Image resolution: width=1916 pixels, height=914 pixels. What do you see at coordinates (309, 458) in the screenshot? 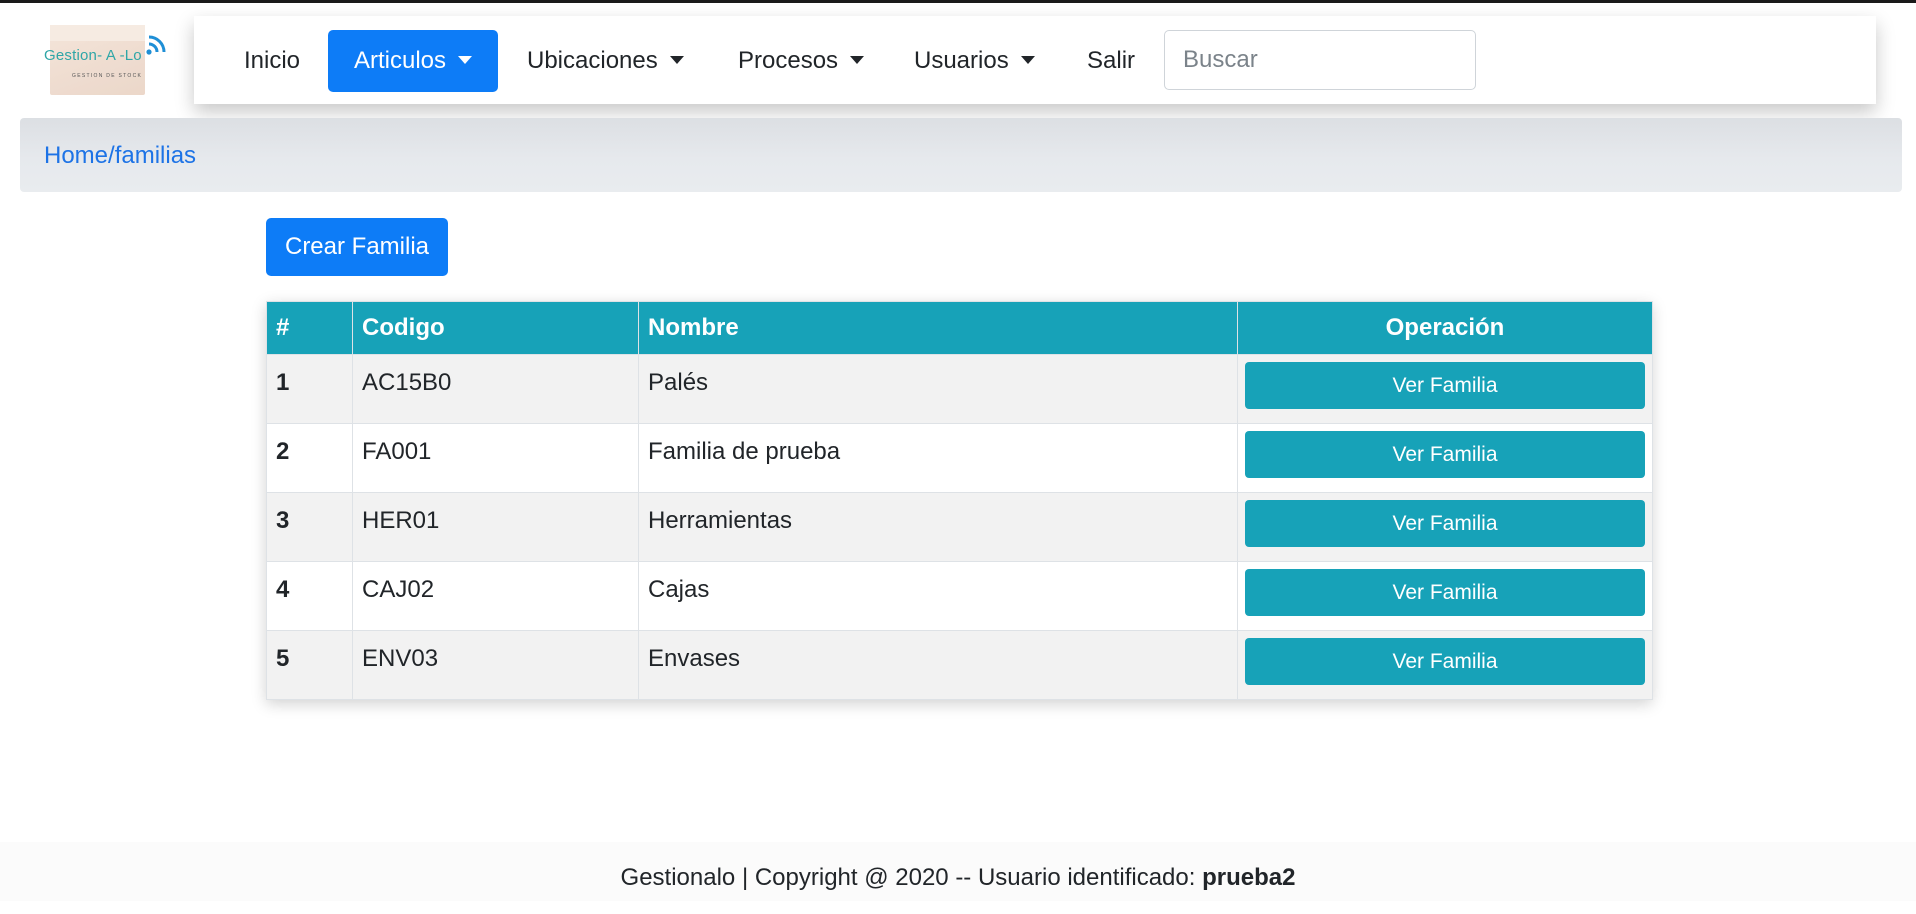
I see `row-number: 2` at bounding box center [309, 458].